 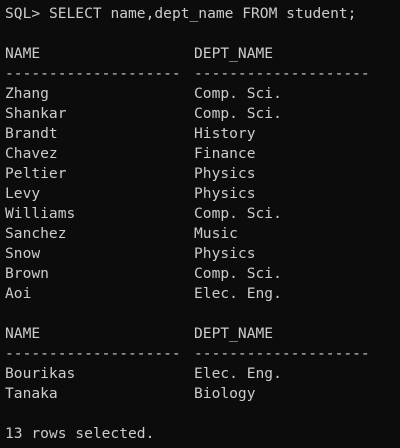 I want to click on cell-name: Bourikas, so click(x=40, y=373).